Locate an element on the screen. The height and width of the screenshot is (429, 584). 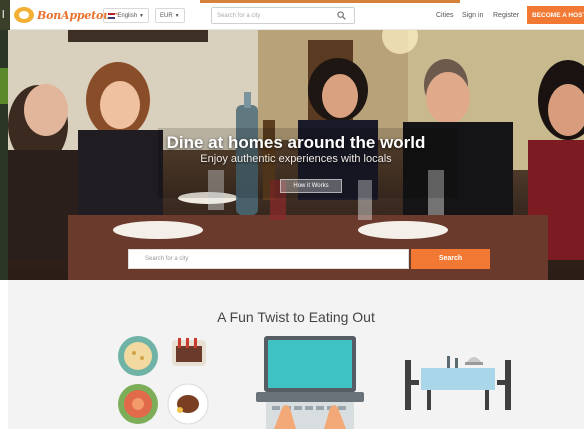
section-title: A Fun Twist to Eating Out is located at coordinates (296, 317).